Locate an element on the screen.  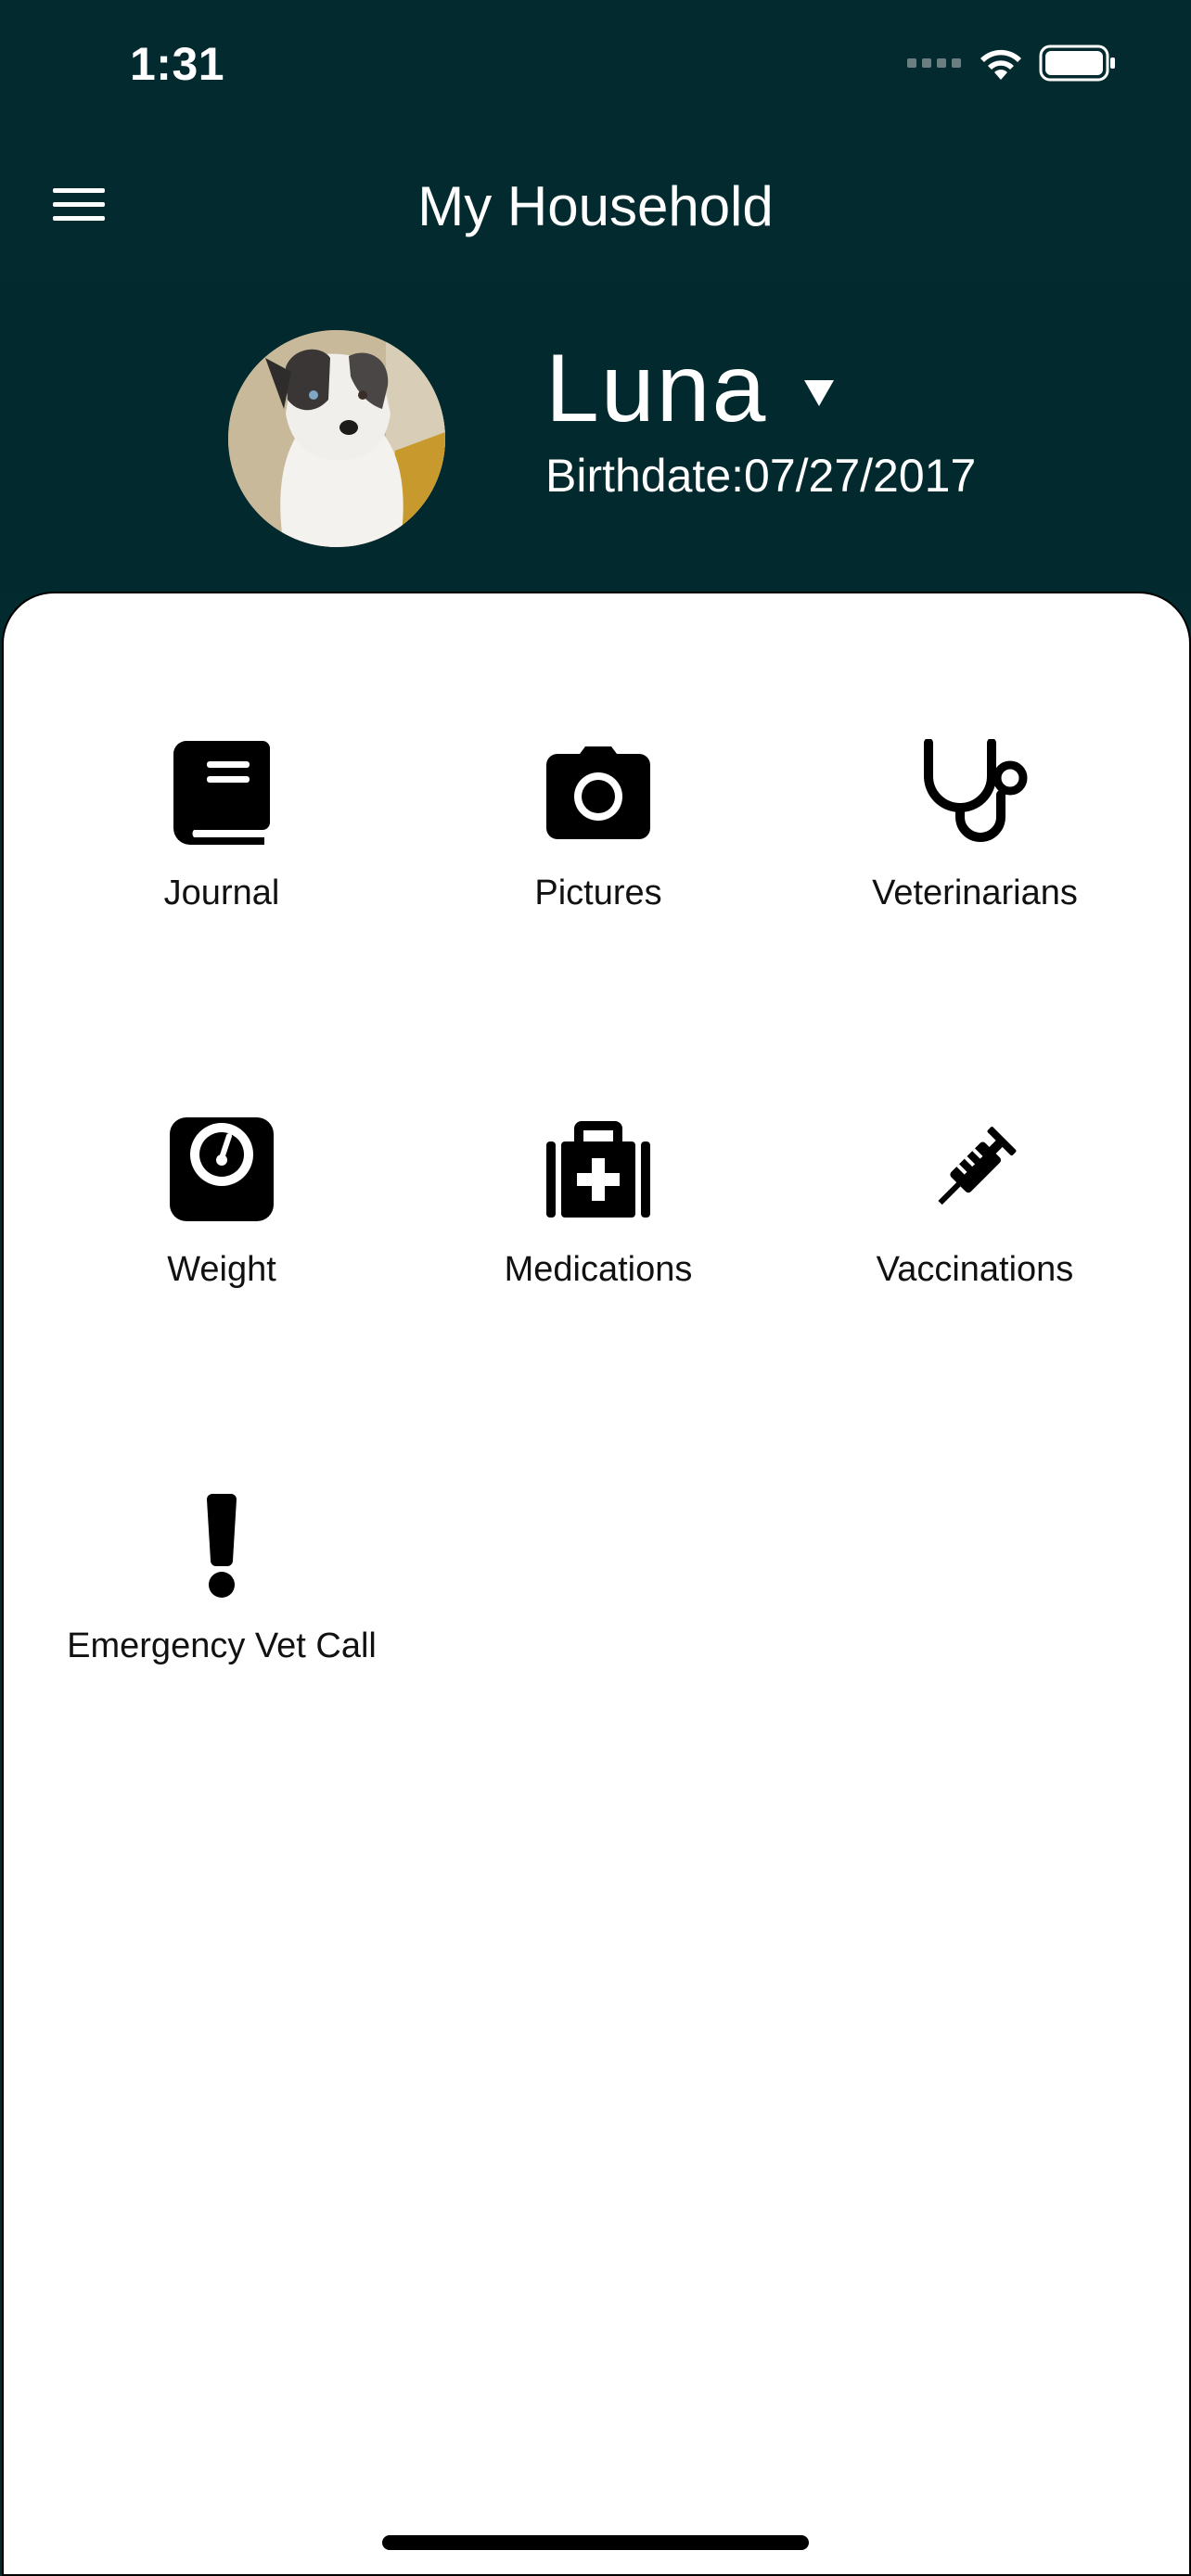
tile-label: Medications is located at coordinates (598, 1270).